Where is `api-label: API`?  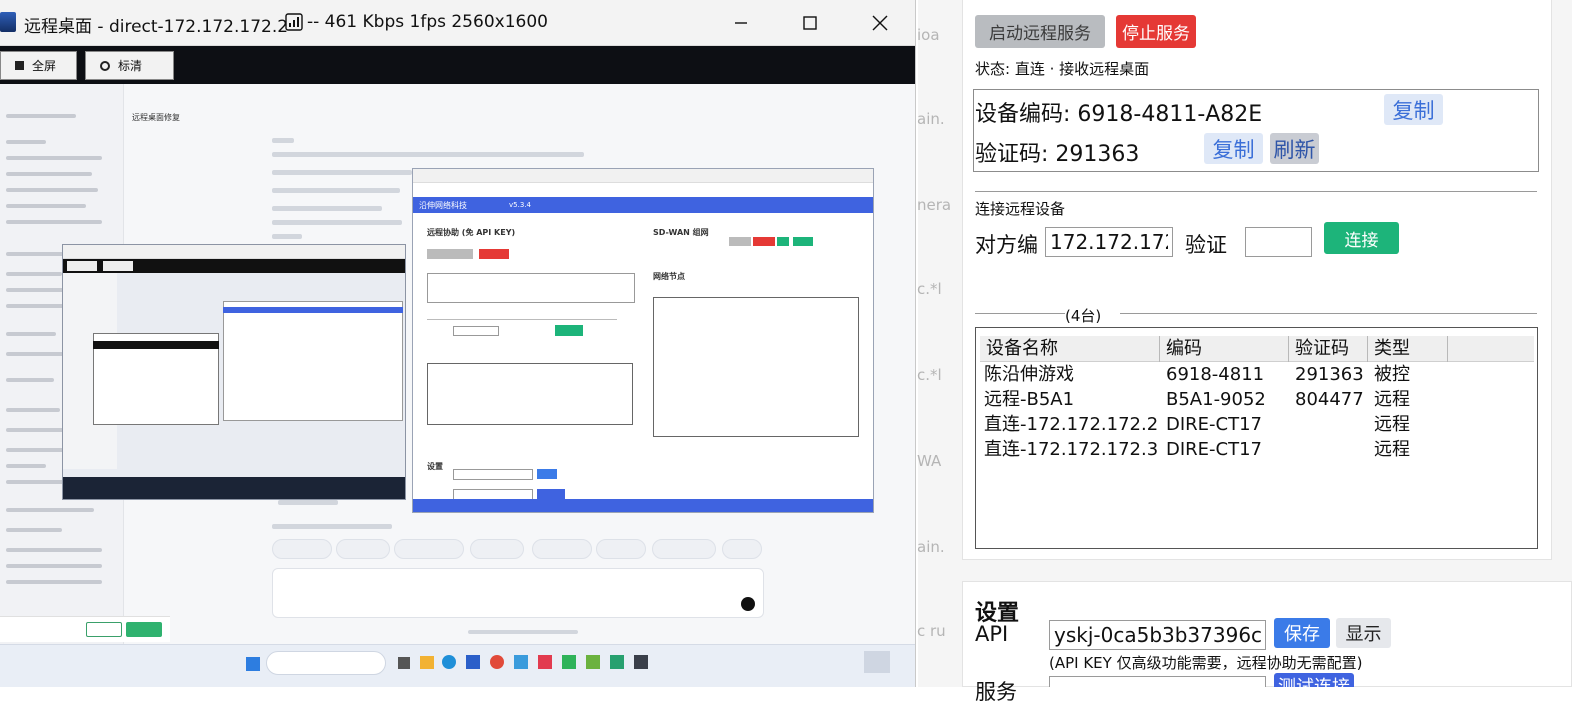 api-label: API is located at coordinates (992, 634).